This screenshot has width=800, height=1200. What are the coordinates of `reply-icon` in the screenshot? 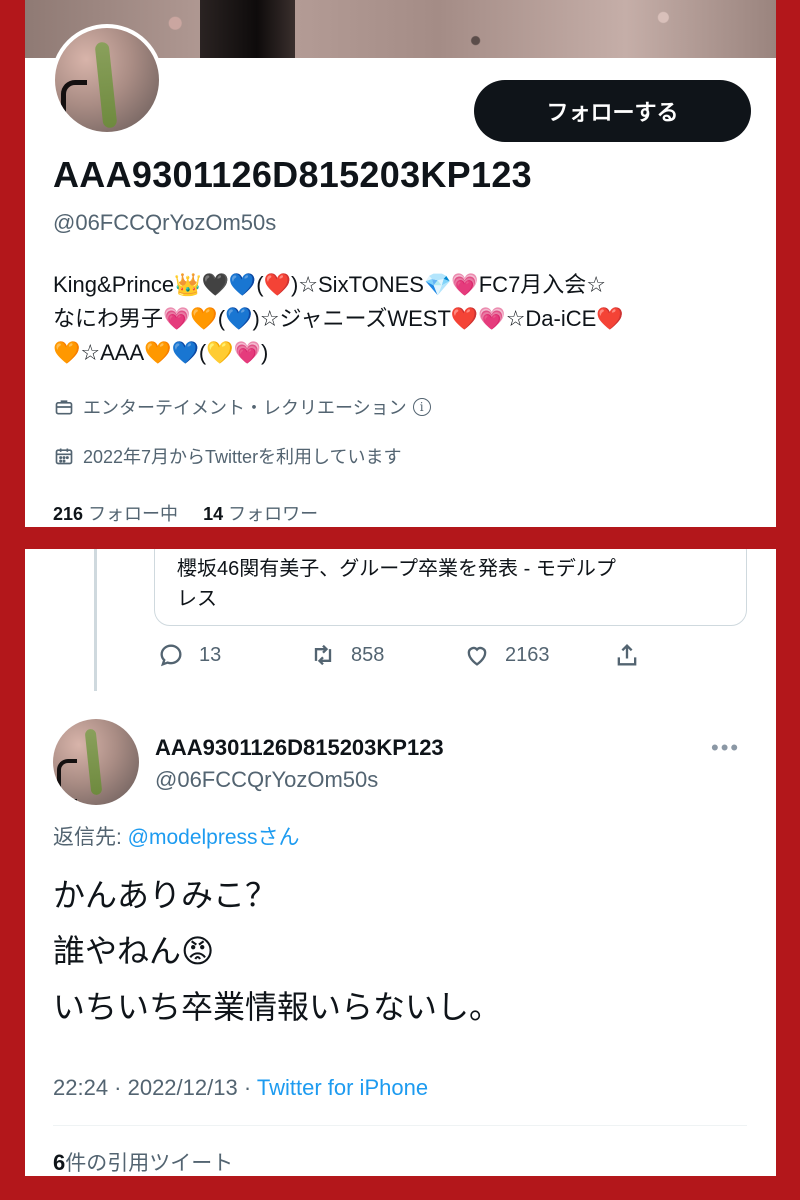 It's located at (171, 655).